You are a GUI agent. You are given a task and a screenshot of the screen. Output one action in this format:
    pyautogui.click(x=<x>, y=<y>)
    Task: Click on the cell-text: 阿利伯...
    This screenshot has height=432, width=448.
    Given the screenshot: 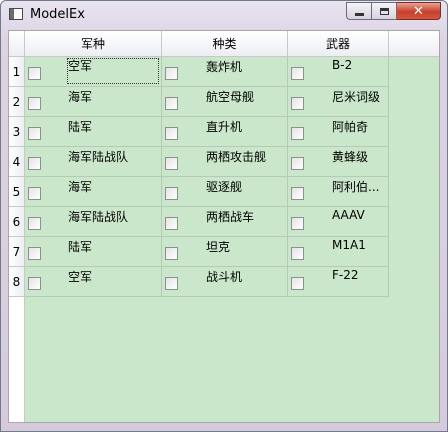 What is the action you would take?
    pyautogui.click(x=356, y=187)
    